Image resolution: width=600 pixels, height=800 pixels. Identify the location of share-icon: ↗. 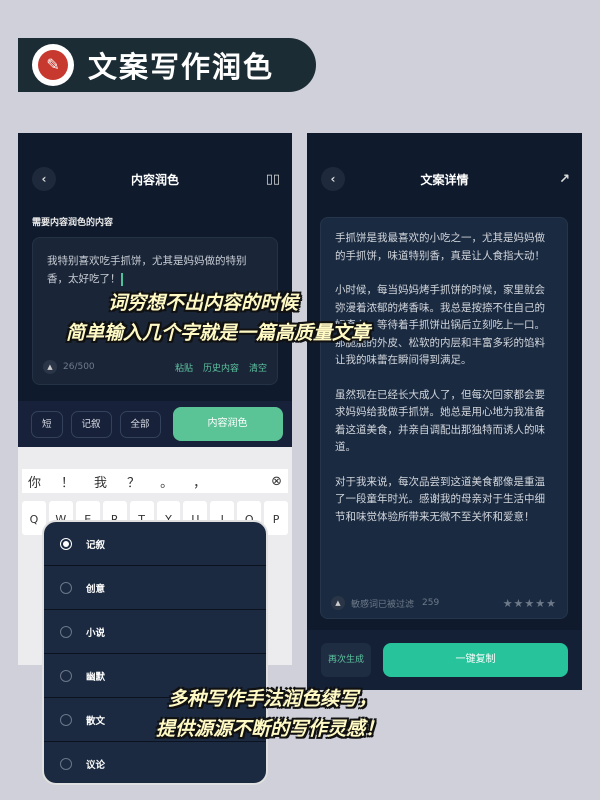
(564, 179).